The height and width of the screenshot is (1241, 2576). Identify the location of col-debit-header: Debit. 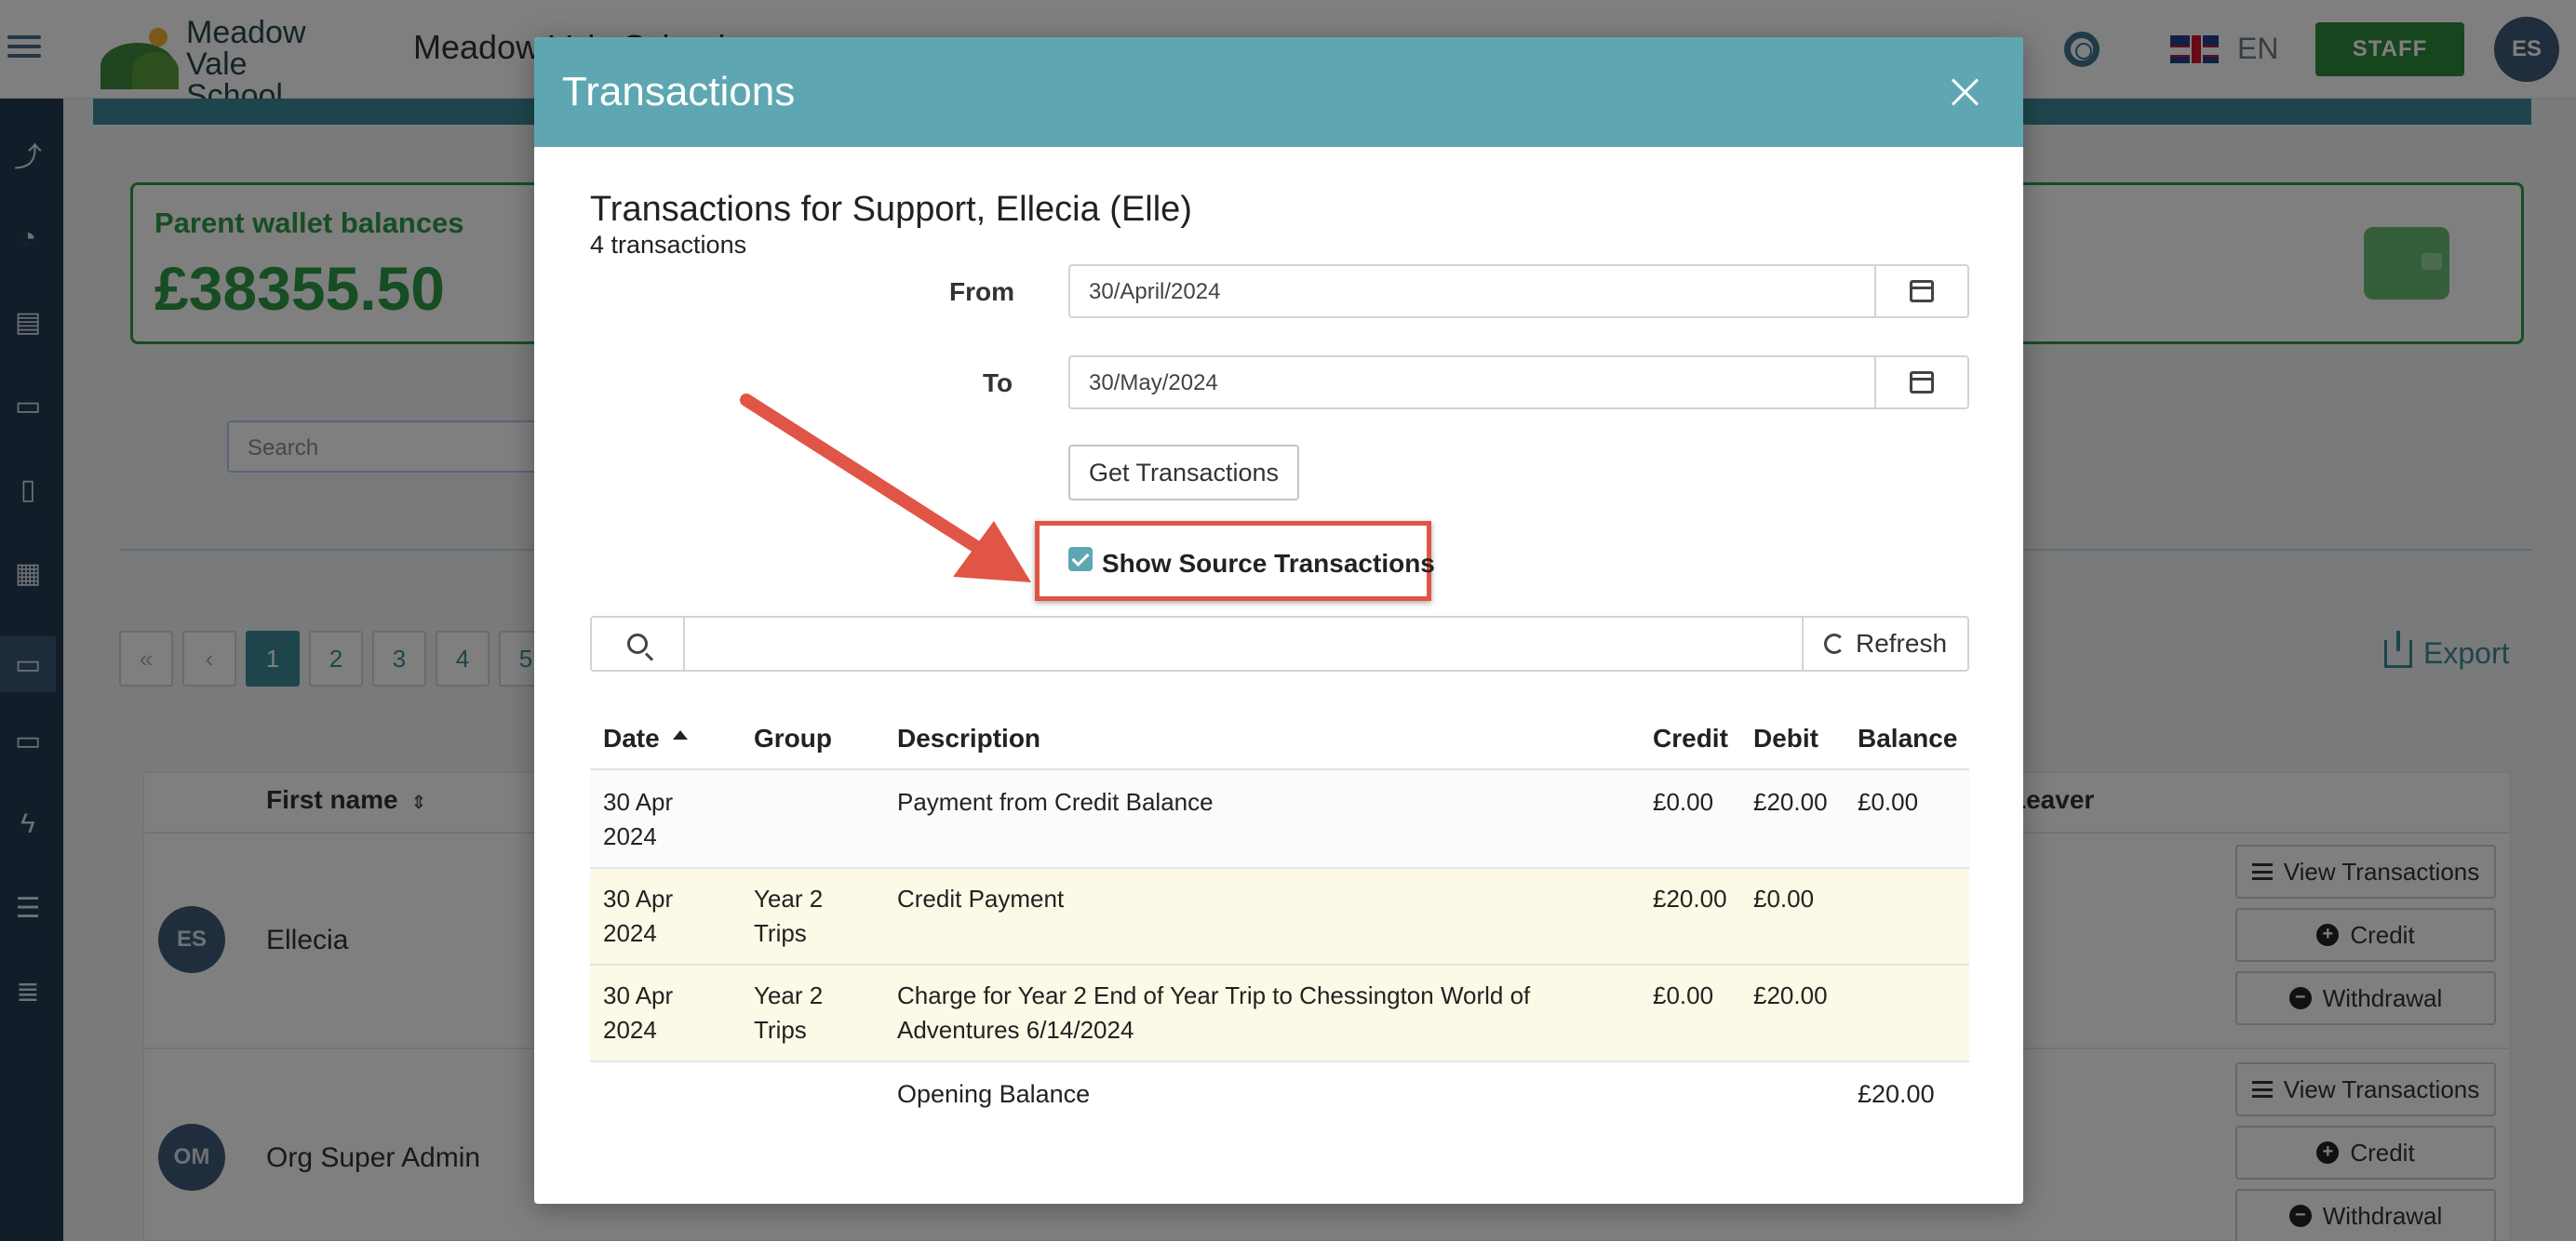
(1785, 739).